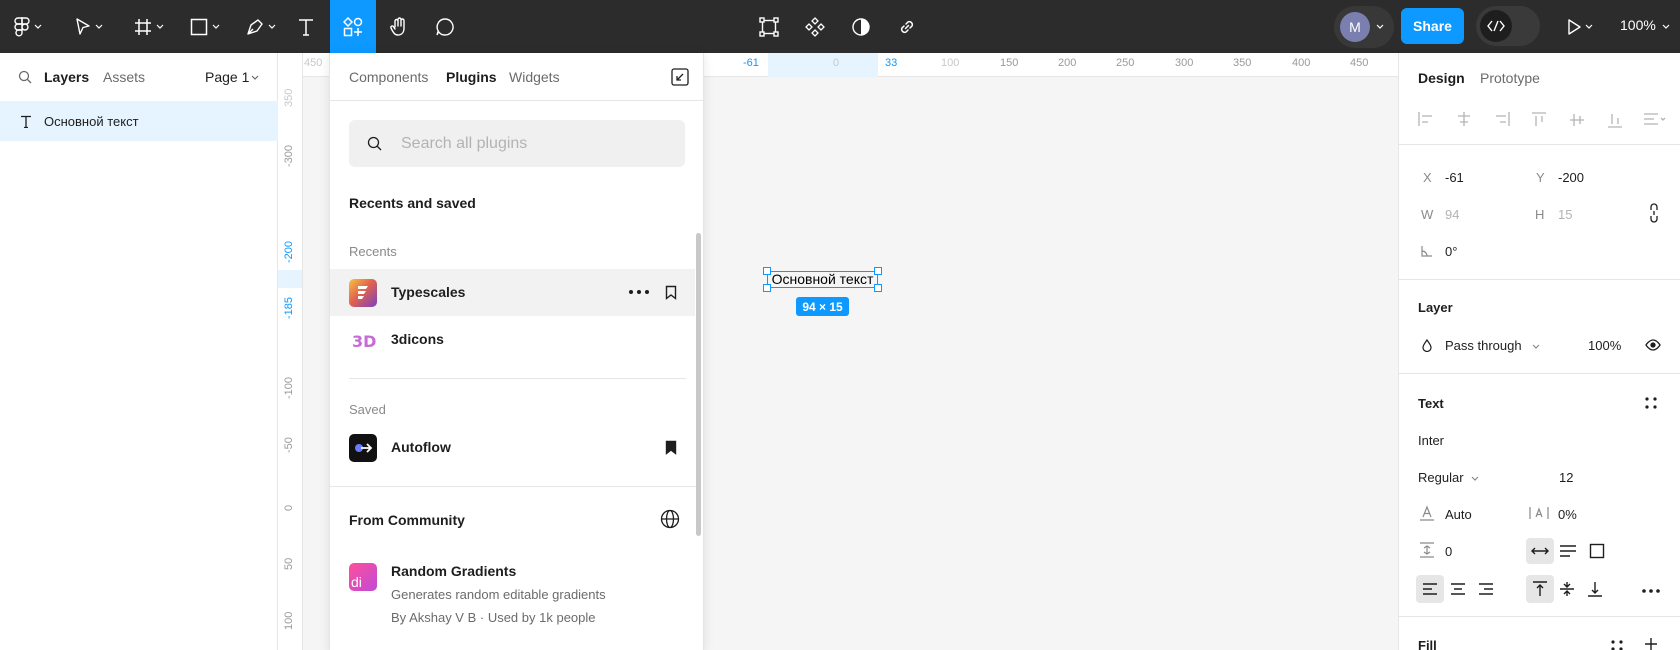 This screenshot has width=1680, height=650. What do you see at coordinates (769, 26) in the screenshot?
I see `edit-object-button` at bounding box center [769, 26].